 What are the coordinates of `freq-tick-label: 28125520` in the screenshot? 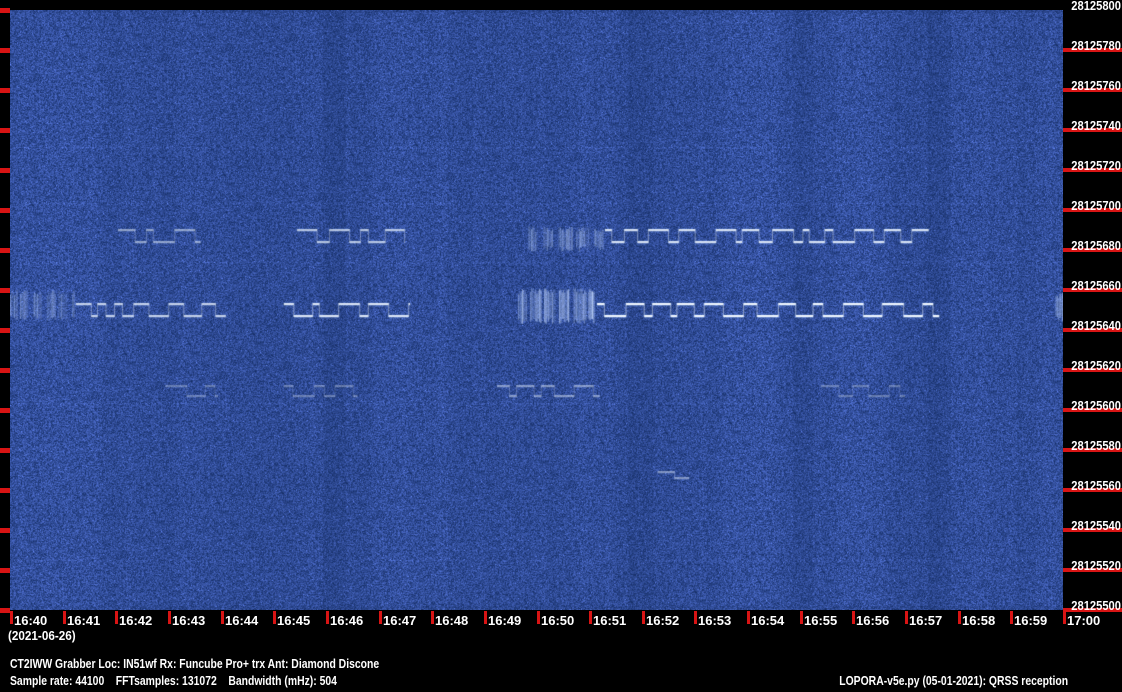 It's located at (1096, 565).